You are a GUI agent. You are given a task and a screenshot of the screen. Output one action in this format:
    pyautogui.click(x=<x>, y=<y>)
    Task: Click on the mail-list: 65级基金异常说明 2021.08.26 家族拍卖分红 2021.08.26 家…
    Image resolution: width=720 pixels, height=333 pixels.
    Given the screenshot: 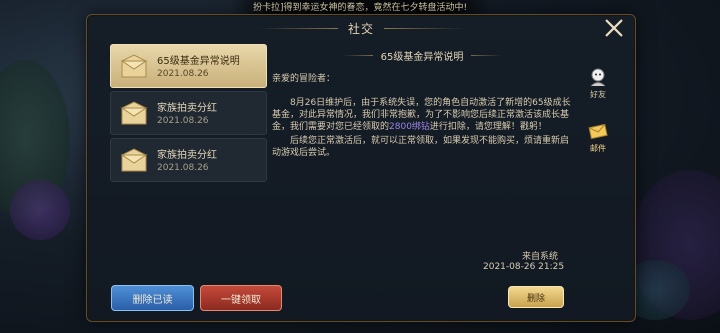 What is the action you would take?
    pyautogui.click(x=188, y=114)
    